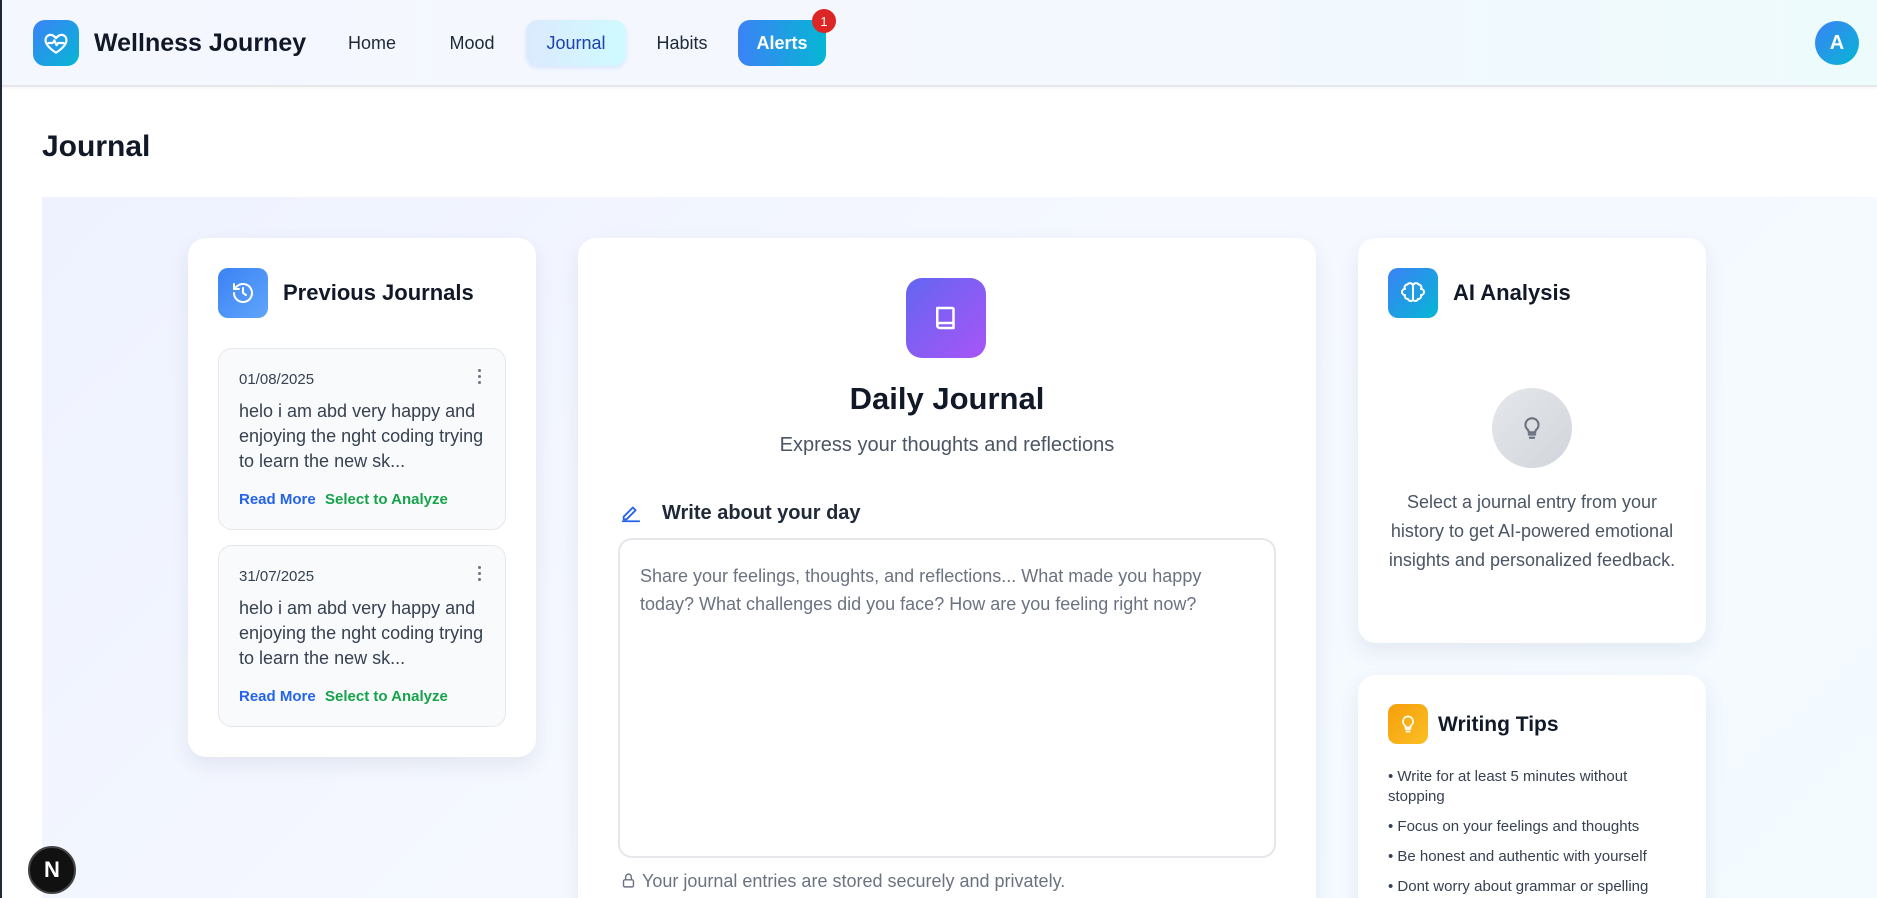  What do you see at coordinates (372, 43) in the screenshot?
I see `nav-home: Home` at bounding box center [372, 43].